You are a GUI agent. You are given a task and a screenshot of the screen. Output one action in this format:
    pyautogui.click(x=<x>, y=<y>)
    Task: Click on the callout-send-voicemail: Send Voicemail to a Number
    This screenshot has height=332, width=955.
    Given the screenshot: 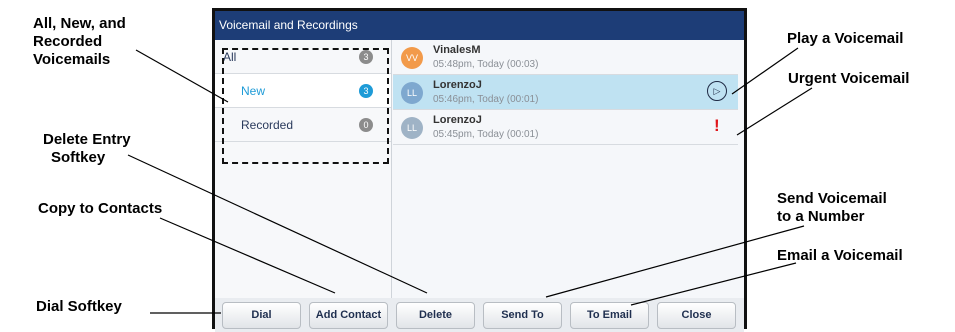 What is the action you would take?
    pyautogui.click(x=832, y=208)
    